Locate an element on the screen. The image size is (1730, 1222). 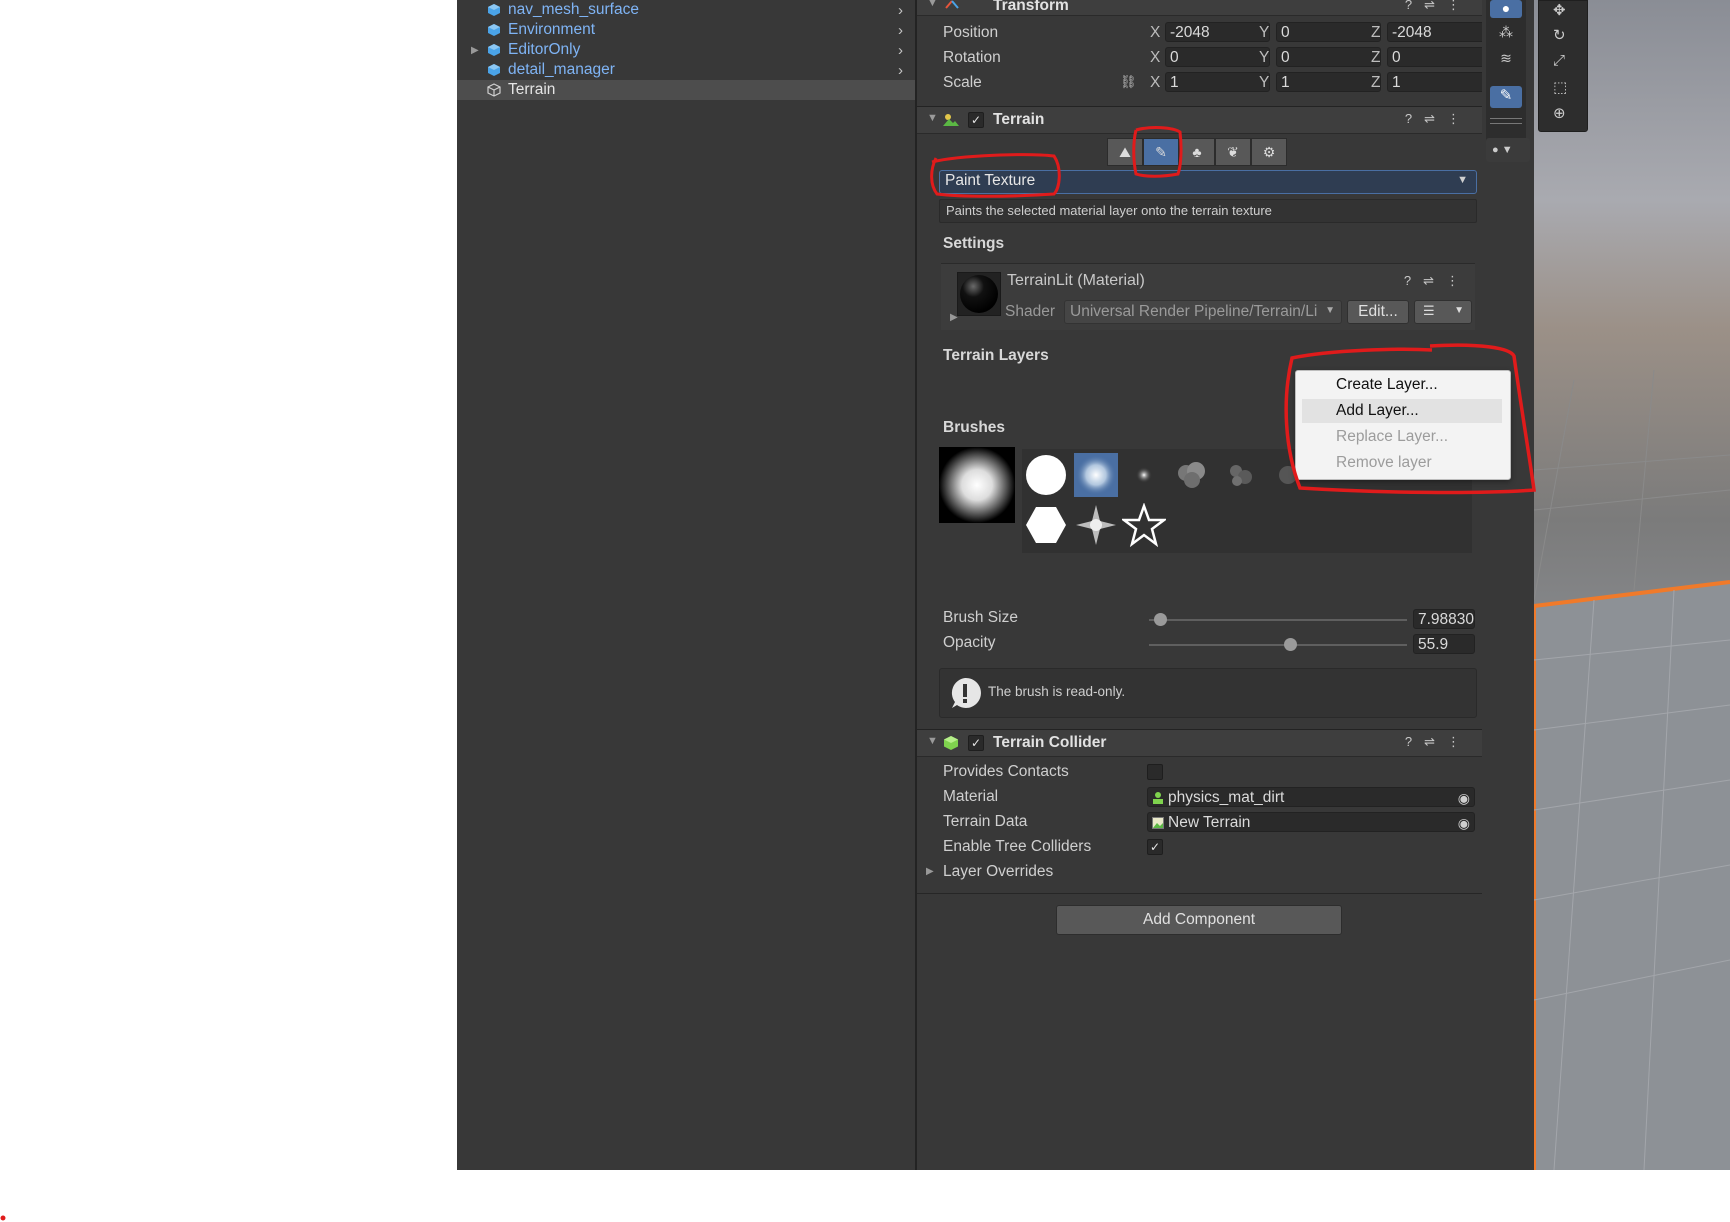
terrain-tool-dropdown: Paint Texture ▼ is located at coordinates (1208, 182).